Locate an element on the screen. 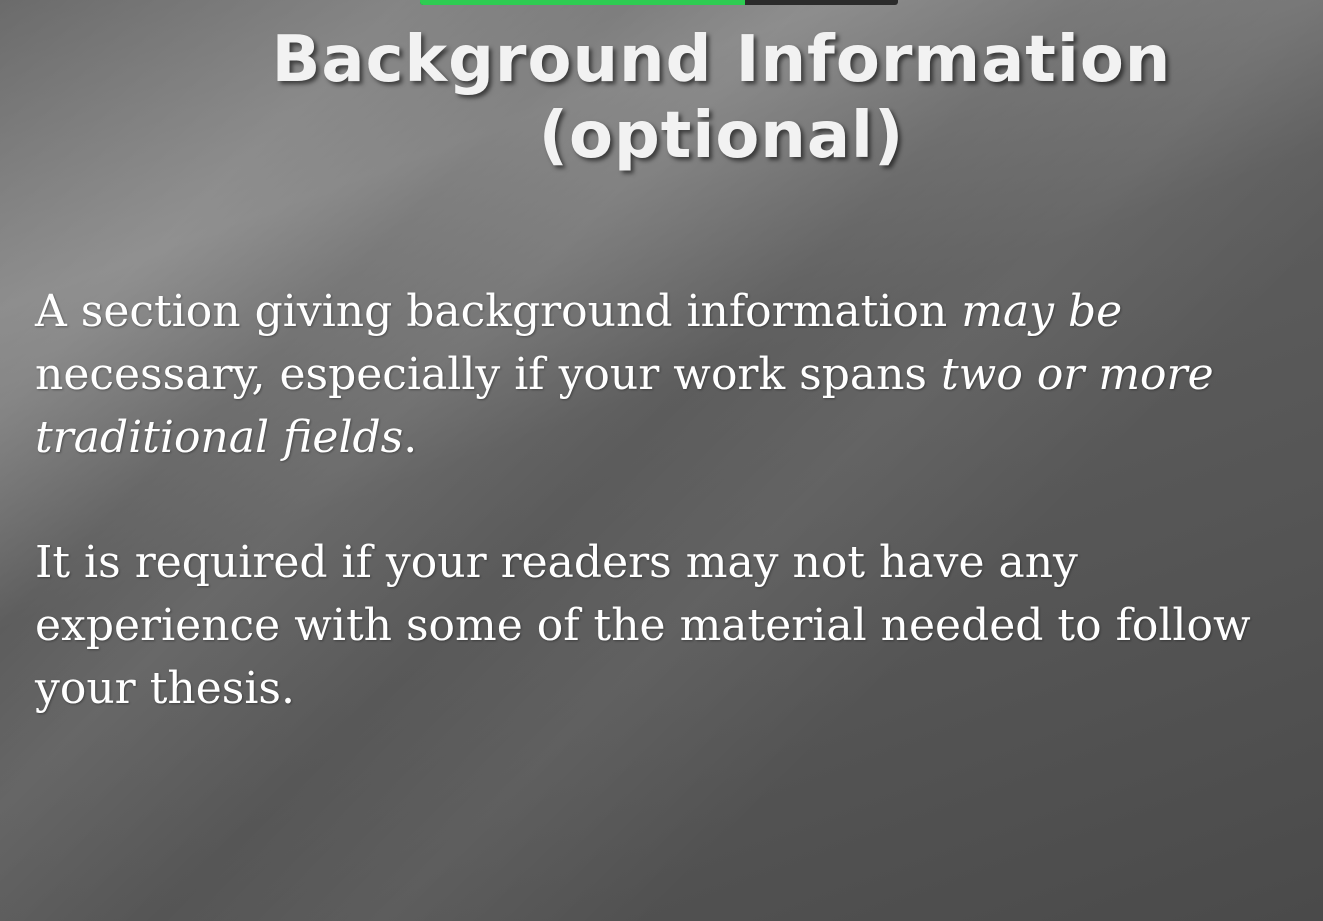  slide-title-line-2: (optional) is located at coordinates (721, 136).